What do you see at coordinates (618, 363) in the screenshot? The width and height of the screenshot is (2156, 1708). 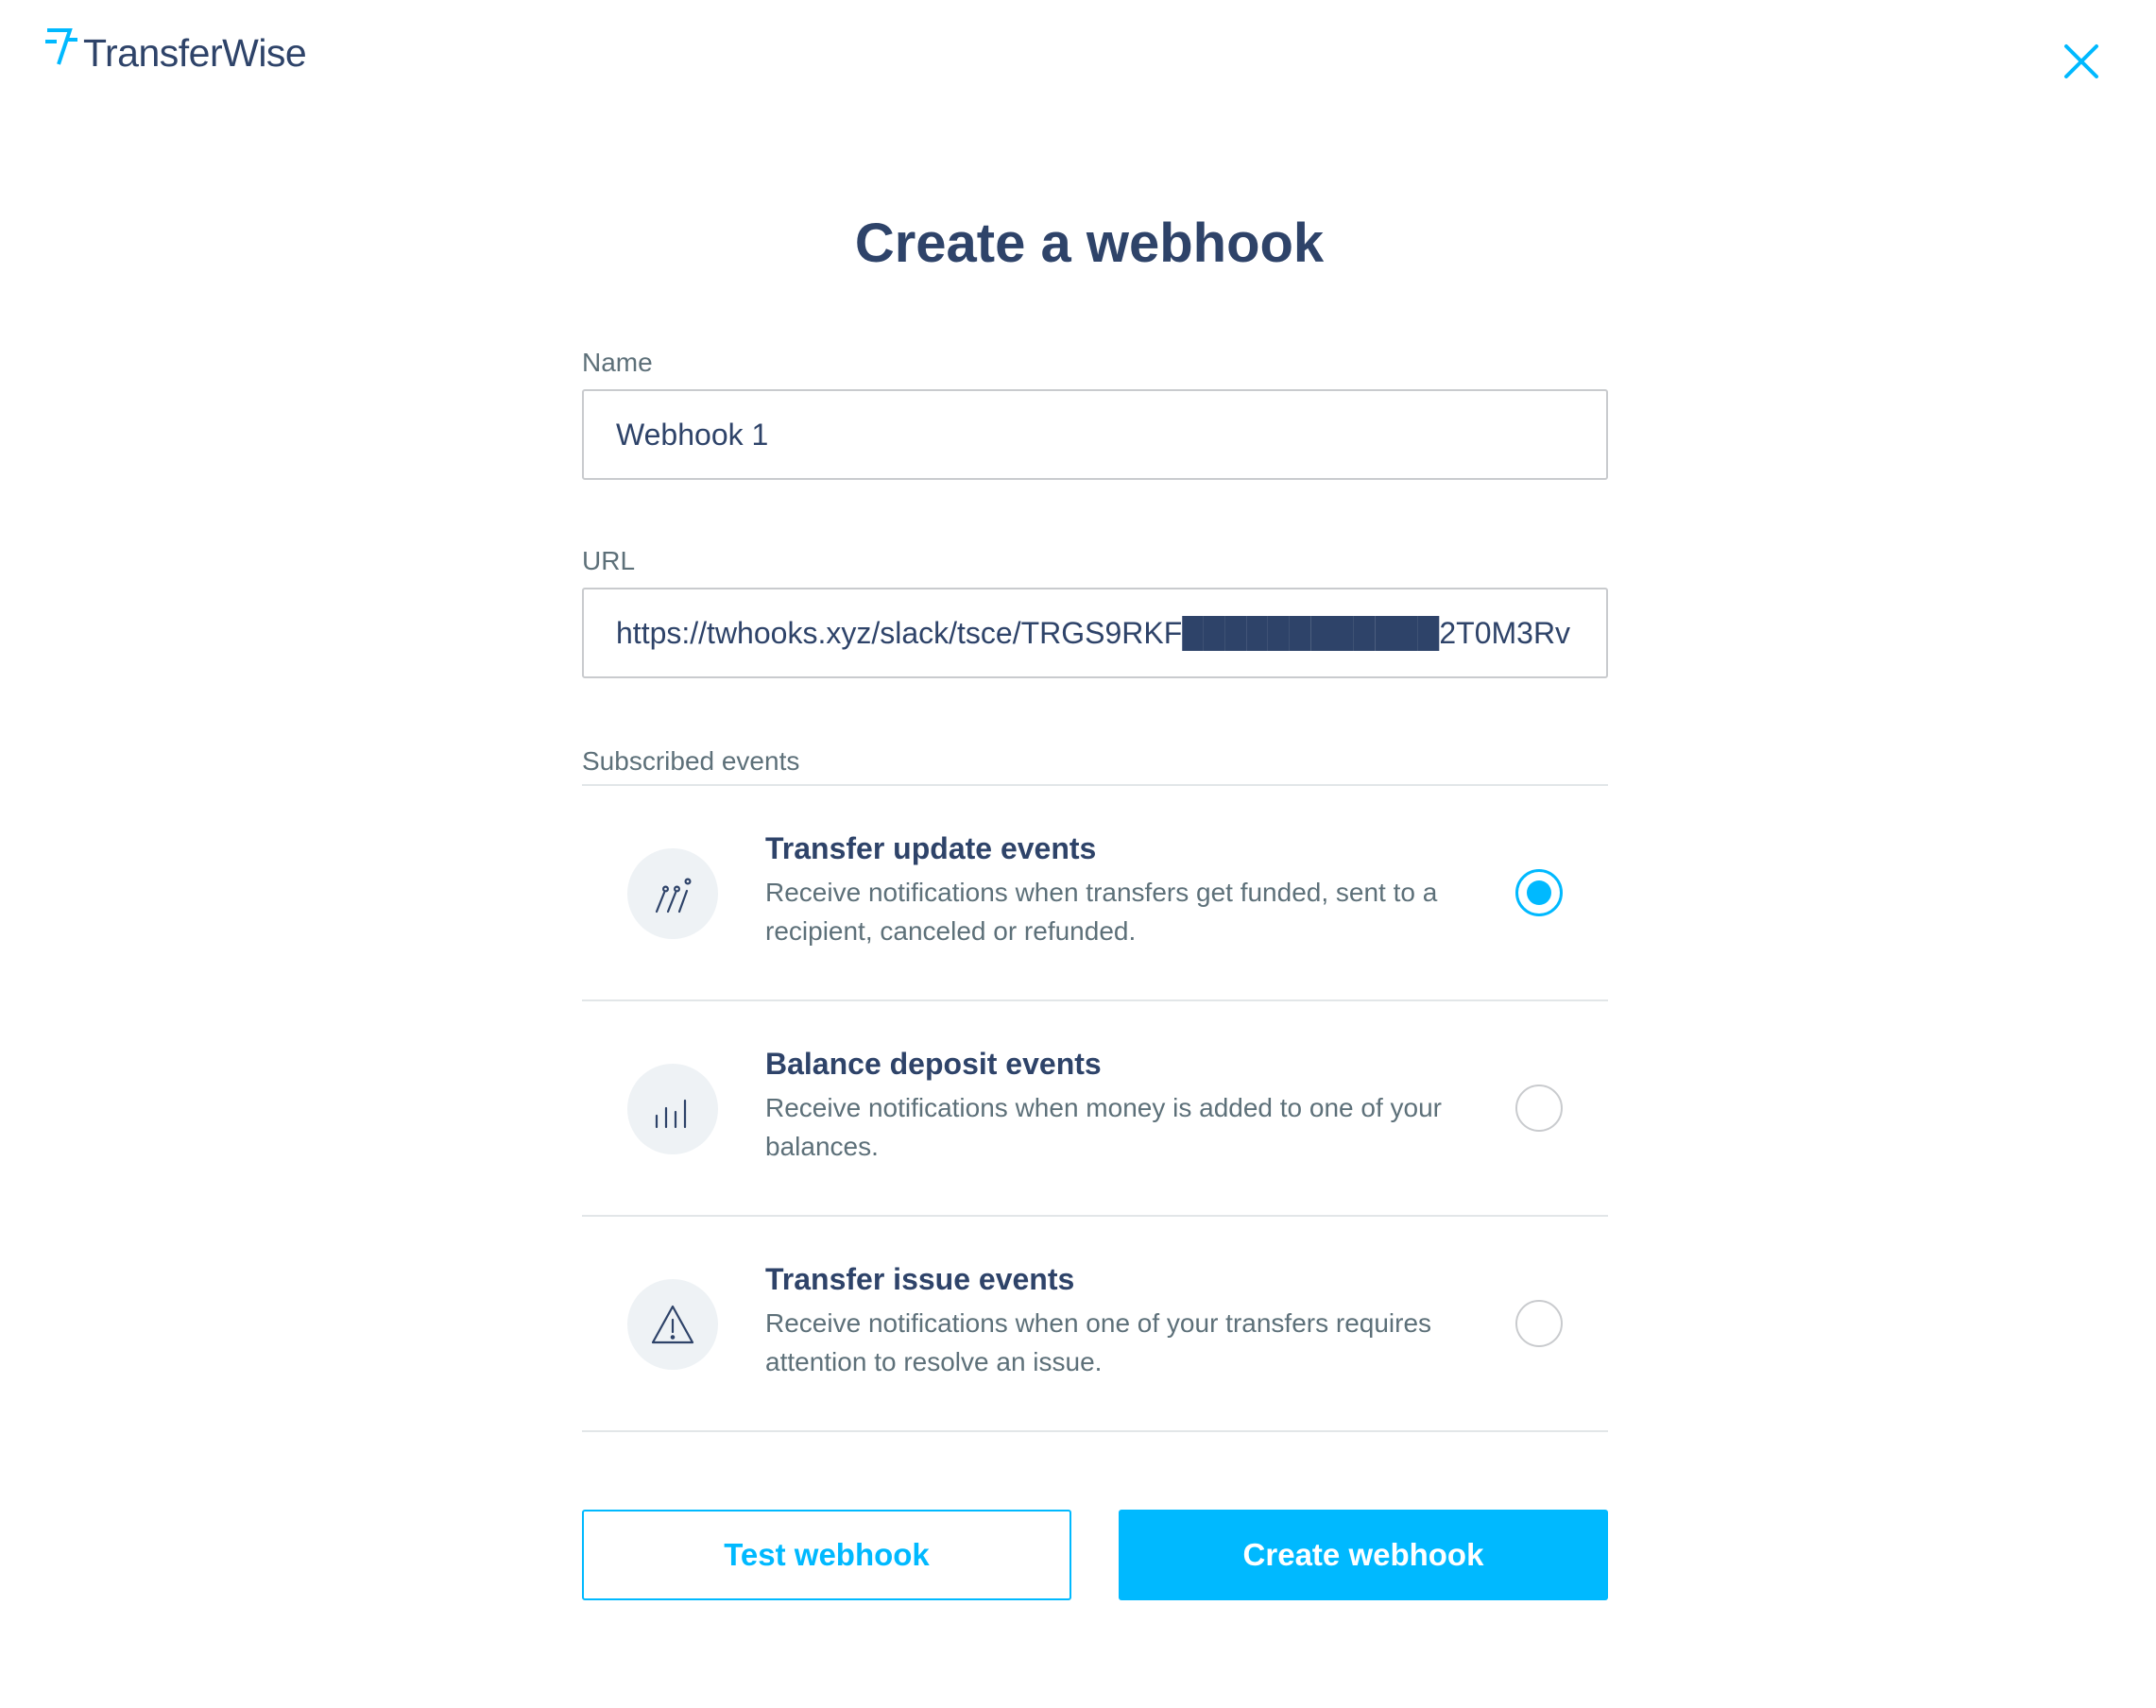 I see `name-label: Name` at bounding box center [618, 363].